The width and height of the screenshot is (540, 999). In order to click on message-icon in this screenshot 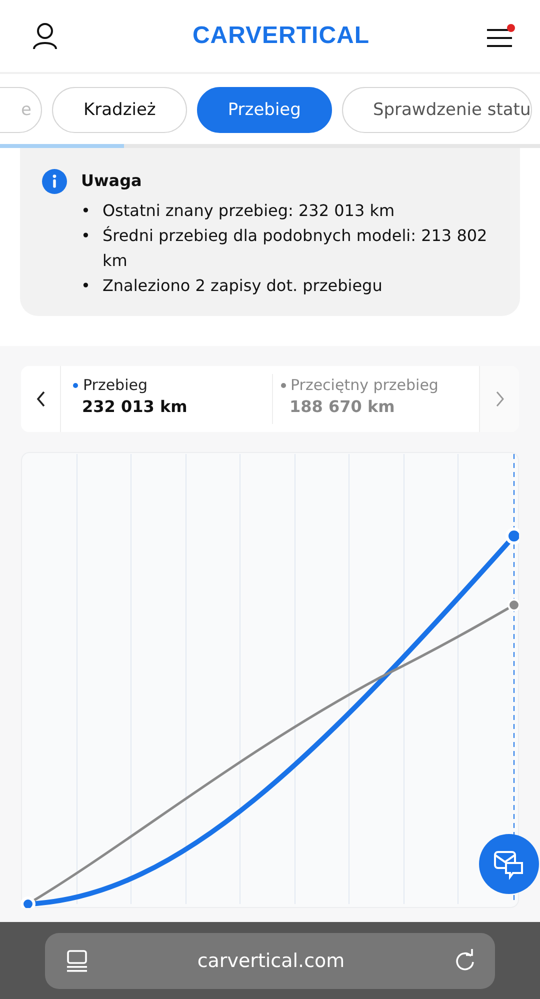, I will do `click(509, 864)`.